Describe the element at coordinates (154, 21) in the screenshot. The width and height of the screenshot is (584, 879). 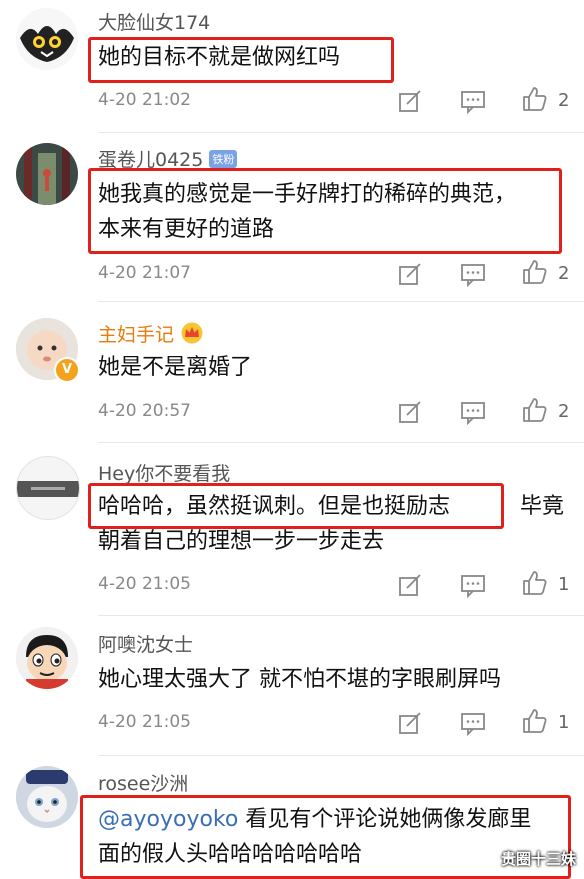
I see `username: 大脸仙女174` at that location.